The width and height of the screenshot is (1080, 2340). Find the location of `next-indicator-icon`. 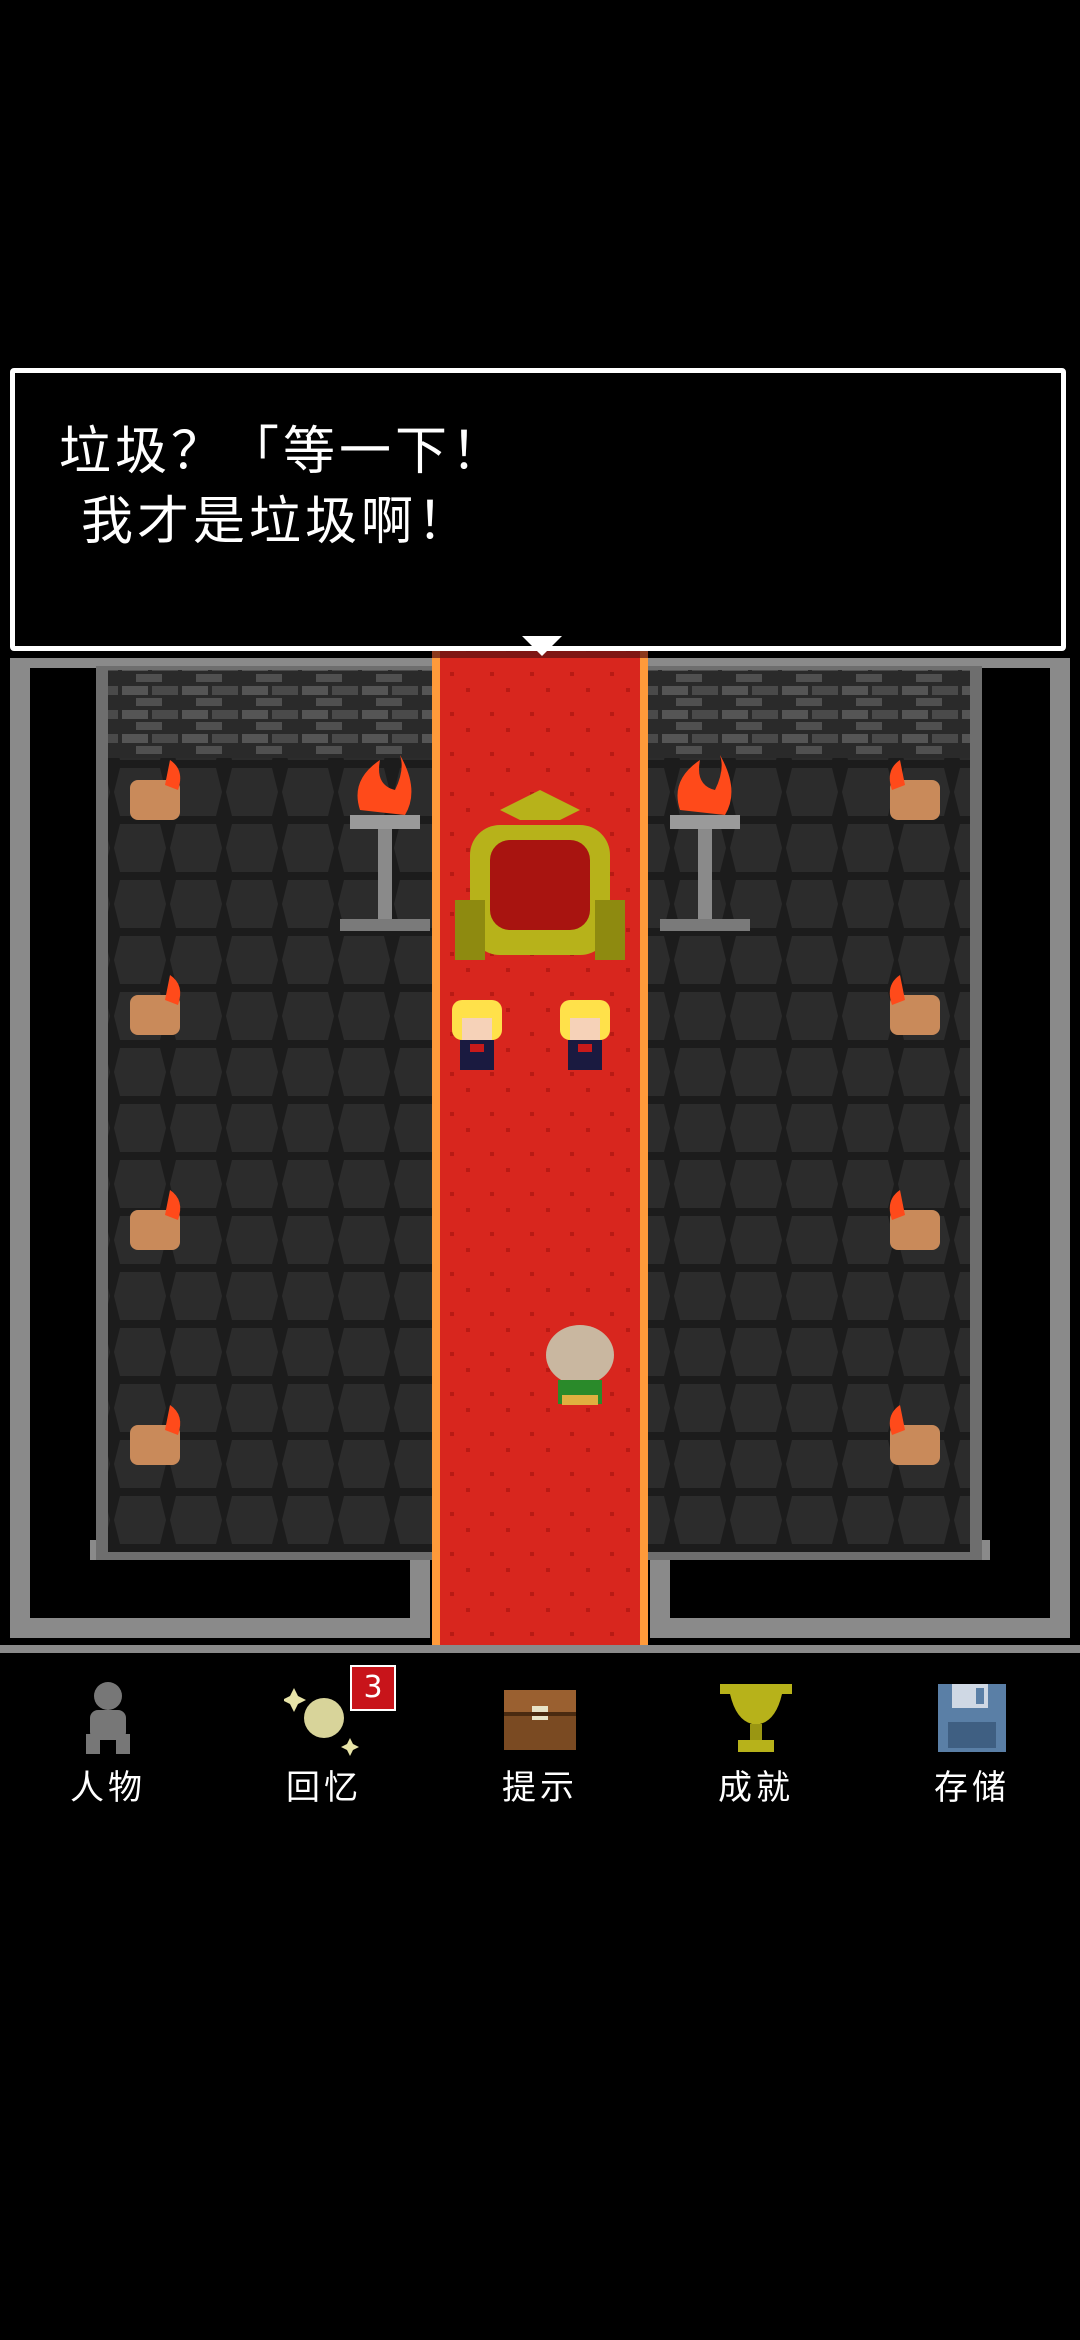

next-indicator-icon is located at coordinates (542, 646).